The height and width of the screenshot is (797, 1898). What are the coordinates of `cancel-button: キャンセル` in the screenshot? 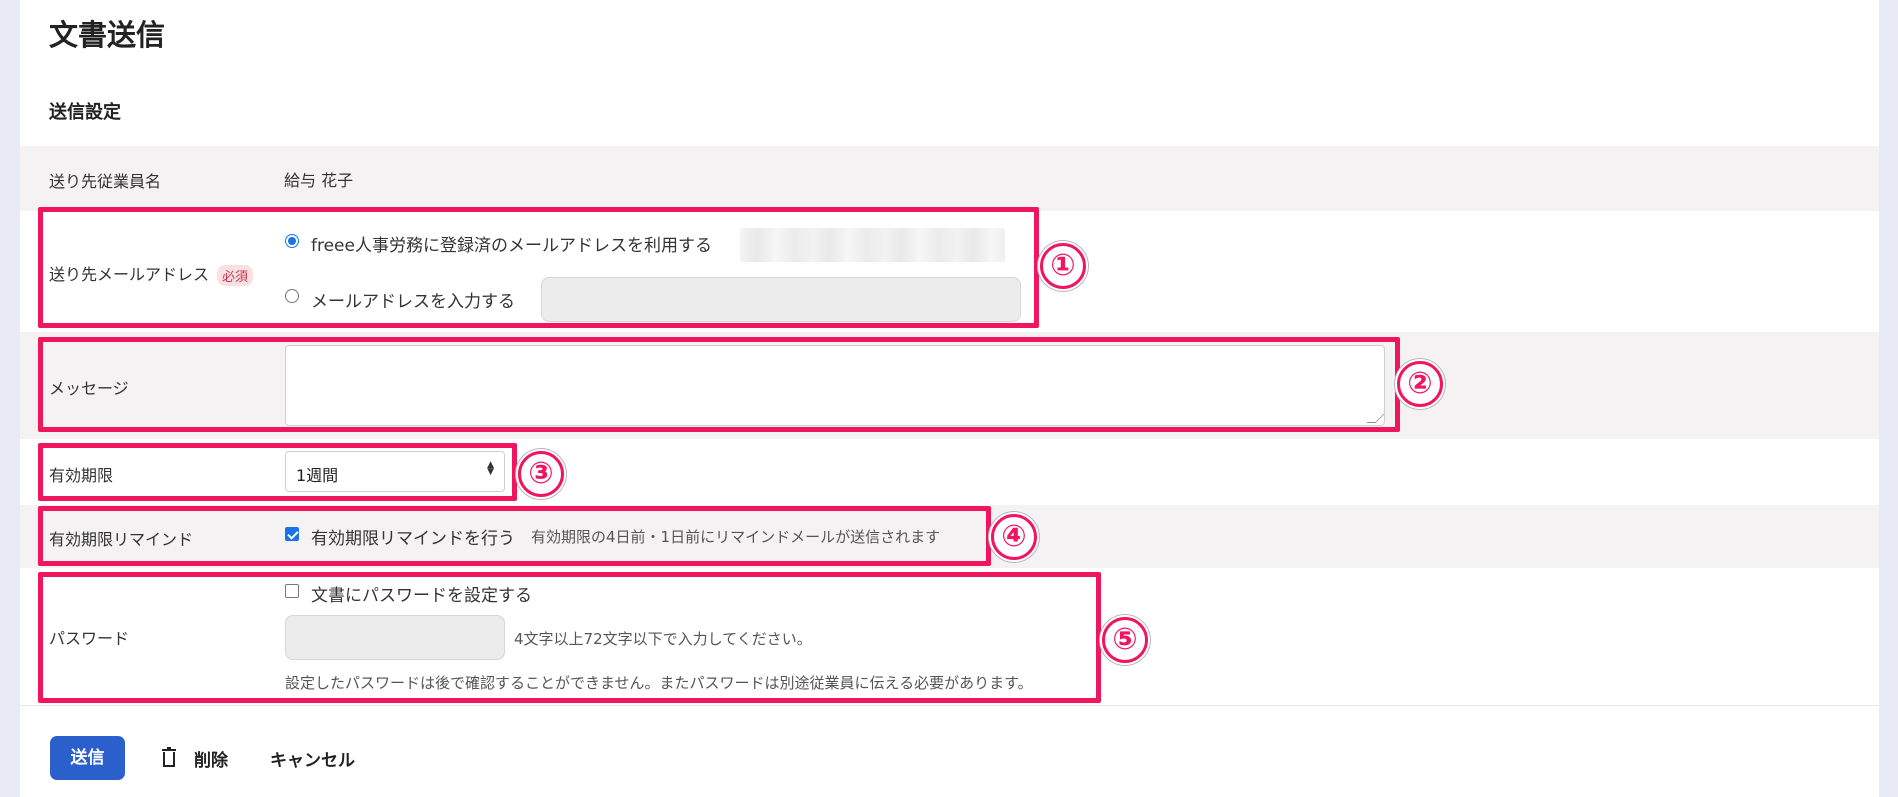 It's located at (312, 758).